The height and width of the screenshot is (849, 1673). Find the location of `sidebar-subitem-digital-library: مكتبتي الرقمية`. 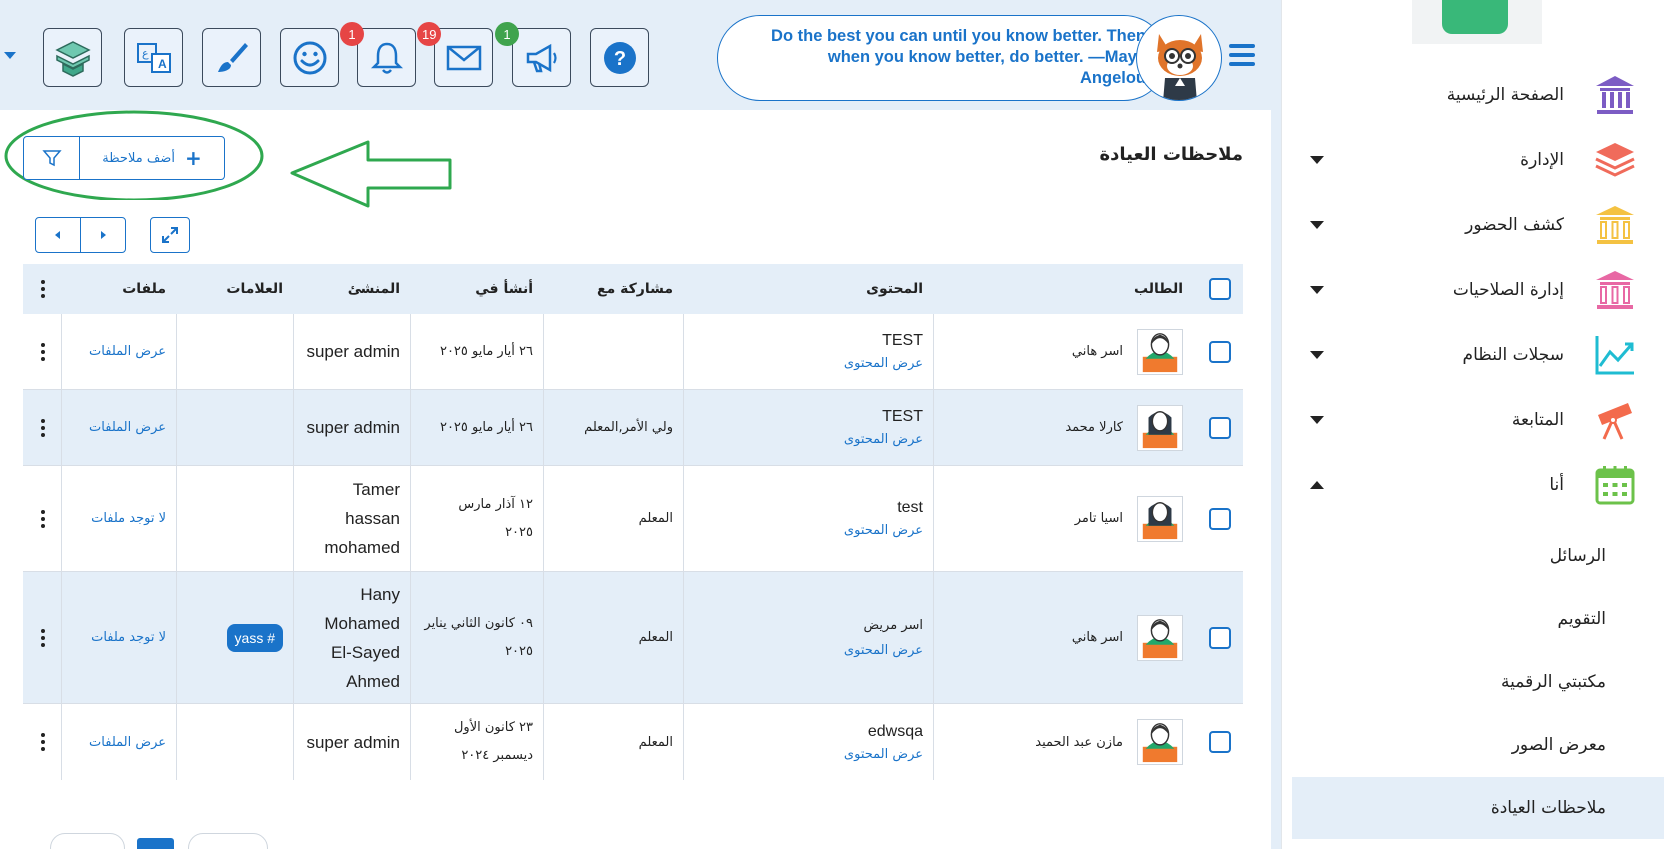

sidebar-subitem-digital-library: مكتبتي الرقمية is located at coordinates (1478, 682).